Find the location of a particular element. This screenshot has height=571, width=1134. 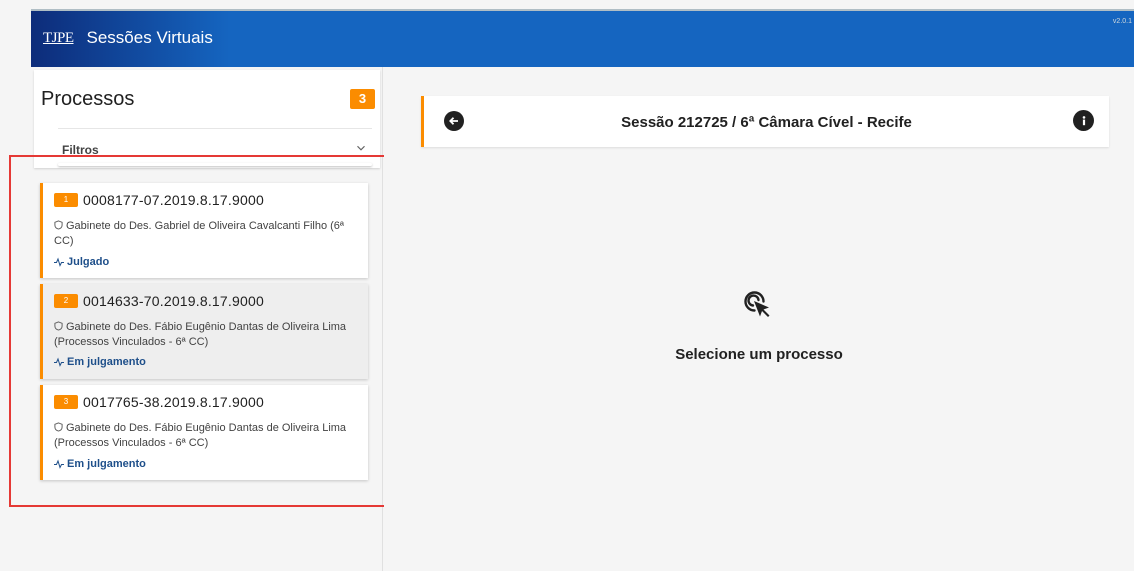

process-card-header: 2 0014633-70.2019.8.17.9000 is located at coordinates (159, 301).